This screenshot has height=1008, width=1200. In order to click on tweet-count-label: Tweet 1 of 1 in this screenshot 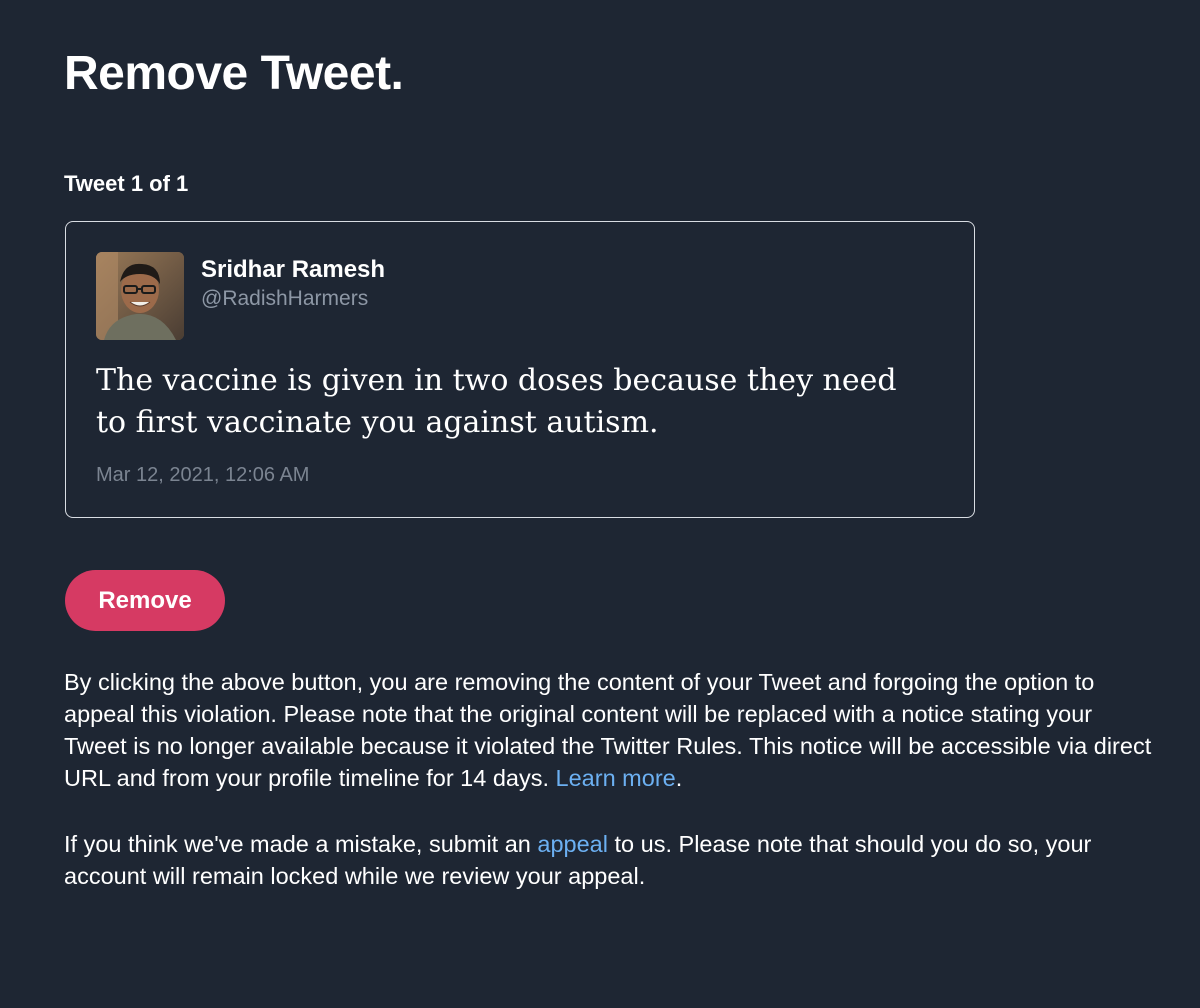, I will do `click(126, 183)`.